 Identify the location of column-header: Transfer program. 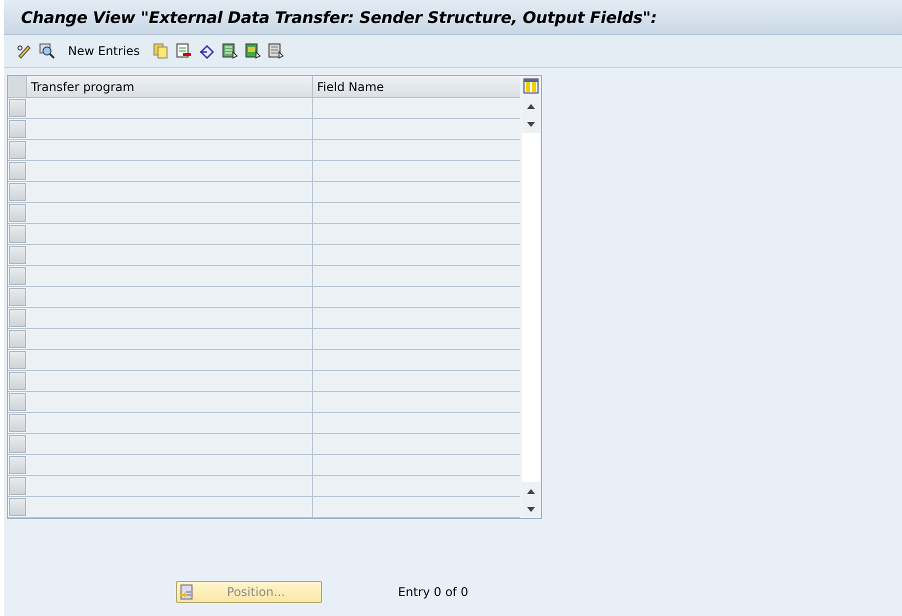
(170, 86).